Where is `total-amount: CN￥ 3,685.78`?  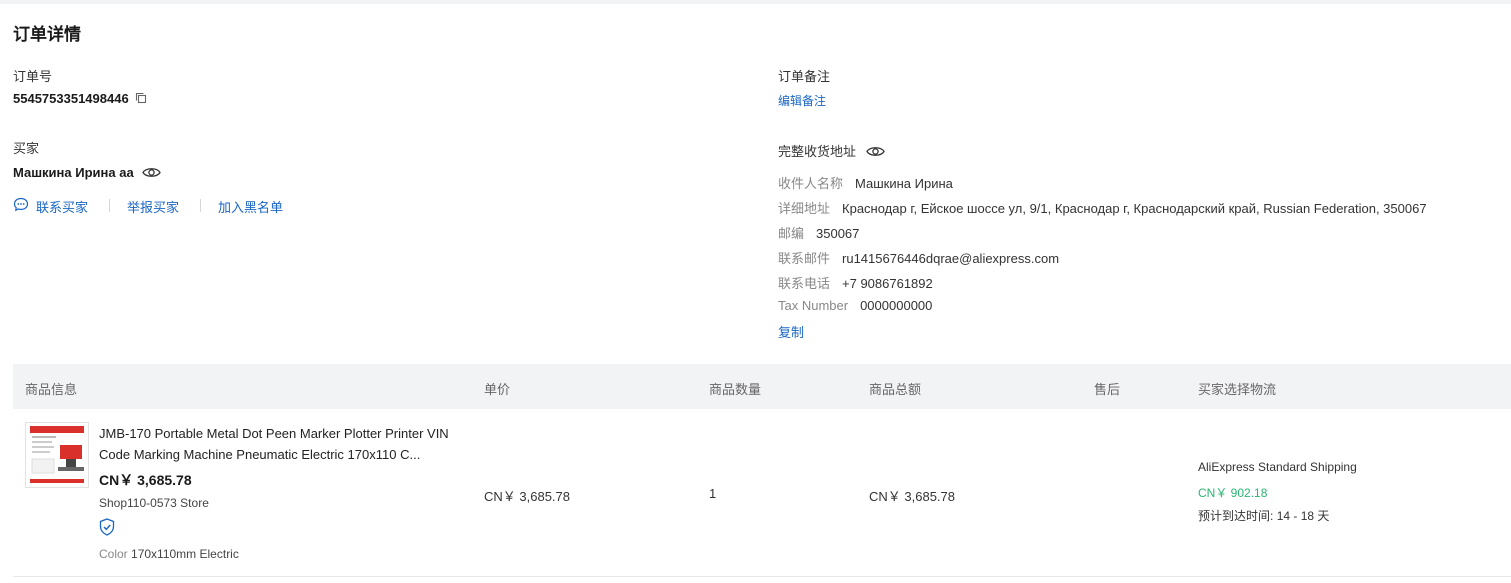
total-amount: CN￥ 3,685.78 is located at coordinates (912, 496).